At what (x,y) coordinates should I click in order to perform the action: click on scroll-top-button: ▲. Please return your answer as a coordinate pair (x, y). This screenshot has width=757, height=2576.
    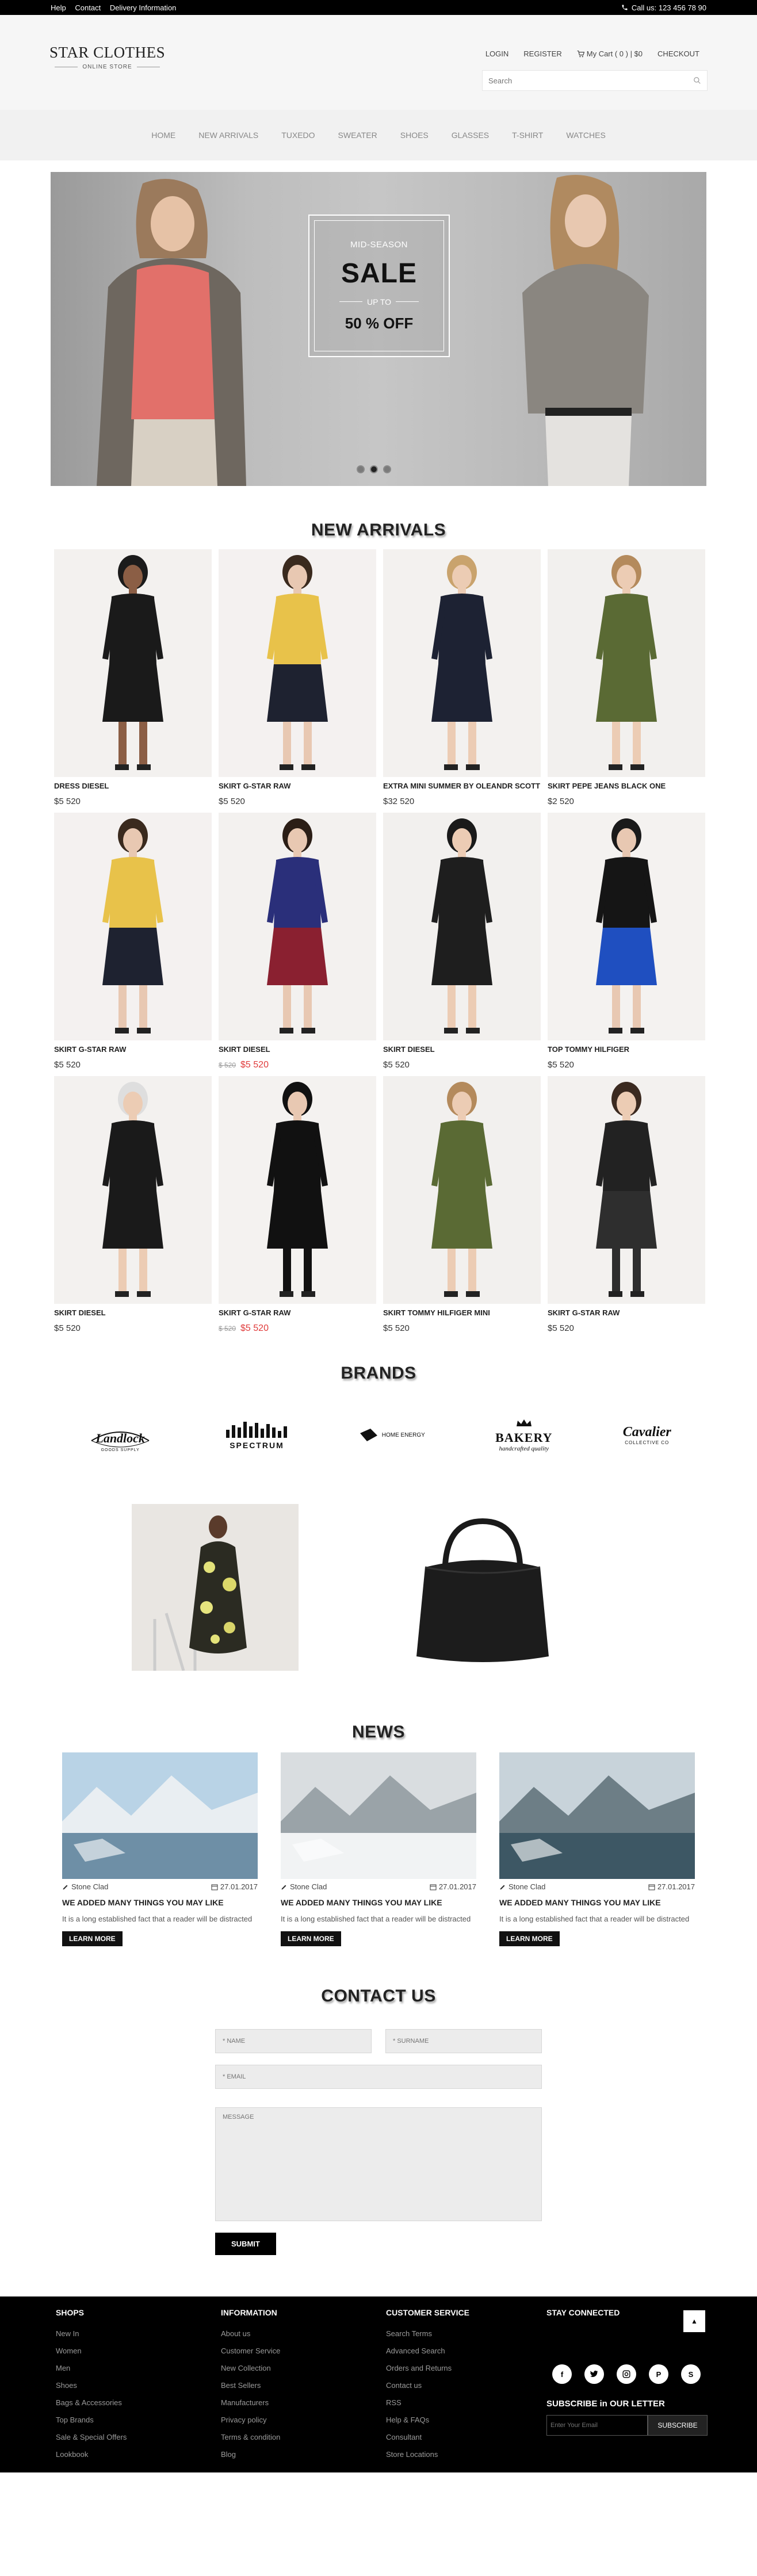
    Looking at the image, I should click on (694, 2321).